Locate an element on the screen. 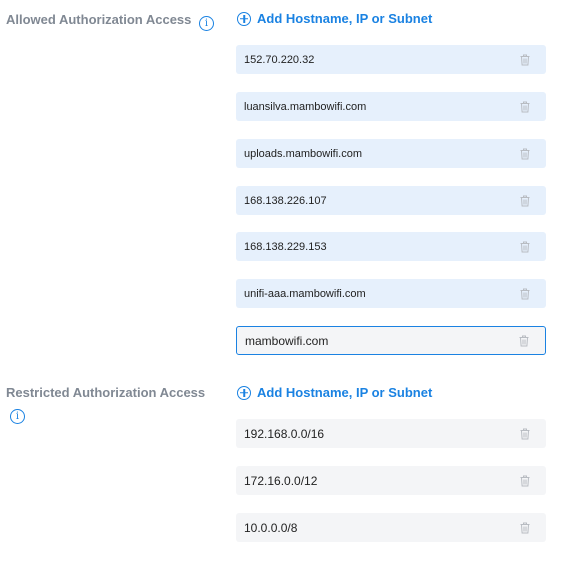 The width and height of the screenshot is (570, 576). add-restricted-label: Add Hostname, IP or Subnet is located at coordinates (345, 392).